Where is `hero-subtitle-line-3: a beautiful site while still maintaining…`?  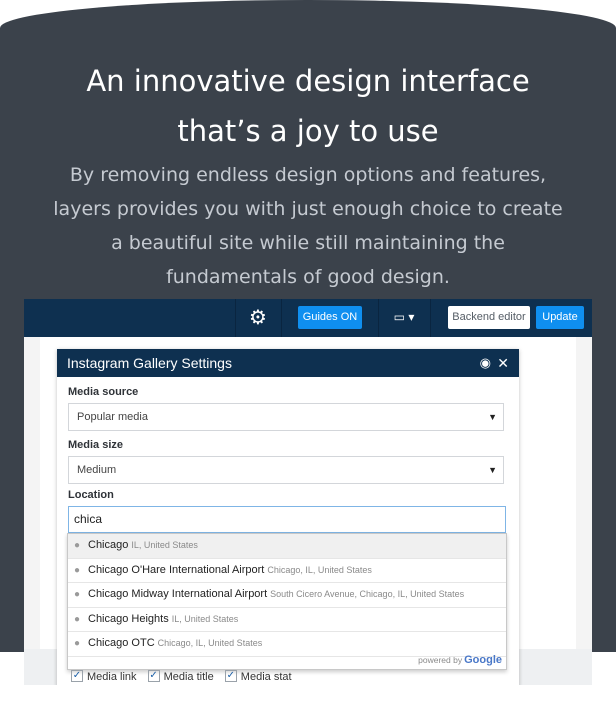
hero-subtitle-line-3: a beautiful site while still maintaining… is located at coordinates (308, 243).